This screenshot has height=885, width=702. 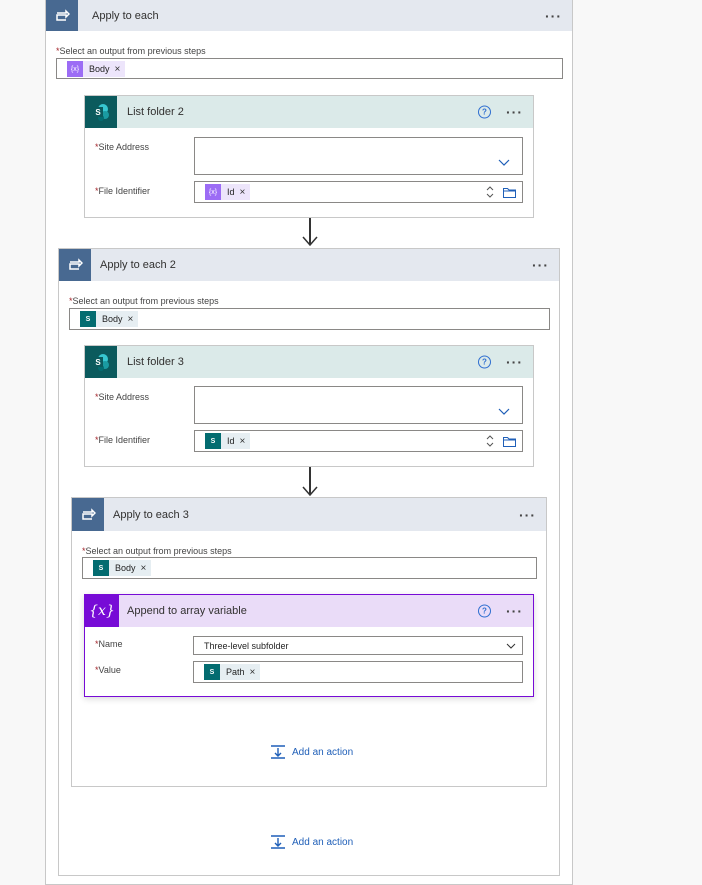 I want to click on body-token: {x} Body ×, so click(x=96, y=69).